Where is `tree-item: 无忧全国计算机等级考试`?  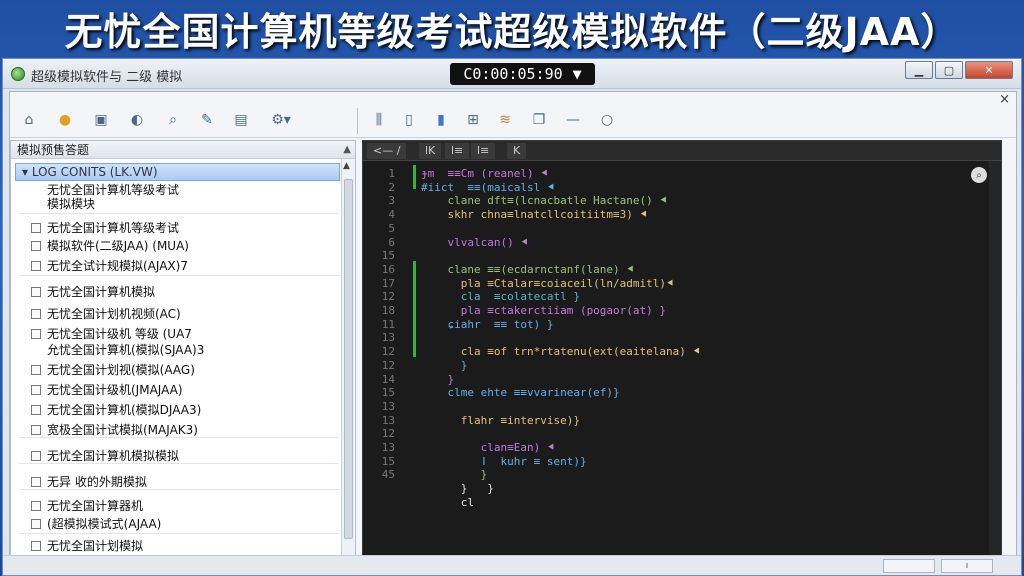
tree-item: 无忧全国计算机等级考试 is located at coordinates (178, 228).